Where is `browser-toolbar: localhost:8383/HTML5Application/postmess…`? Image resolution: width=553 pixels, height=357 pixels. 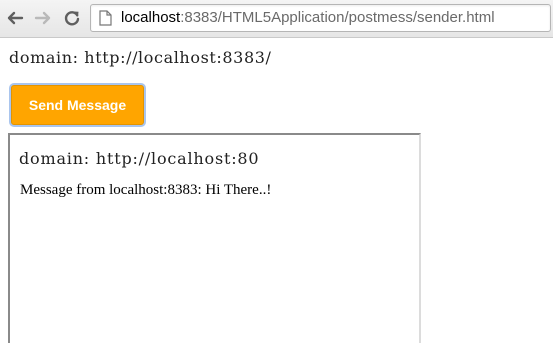
browser-toolbar: localhost:8383/HTML5Application/postmess… is located at coordinates (276, 19).